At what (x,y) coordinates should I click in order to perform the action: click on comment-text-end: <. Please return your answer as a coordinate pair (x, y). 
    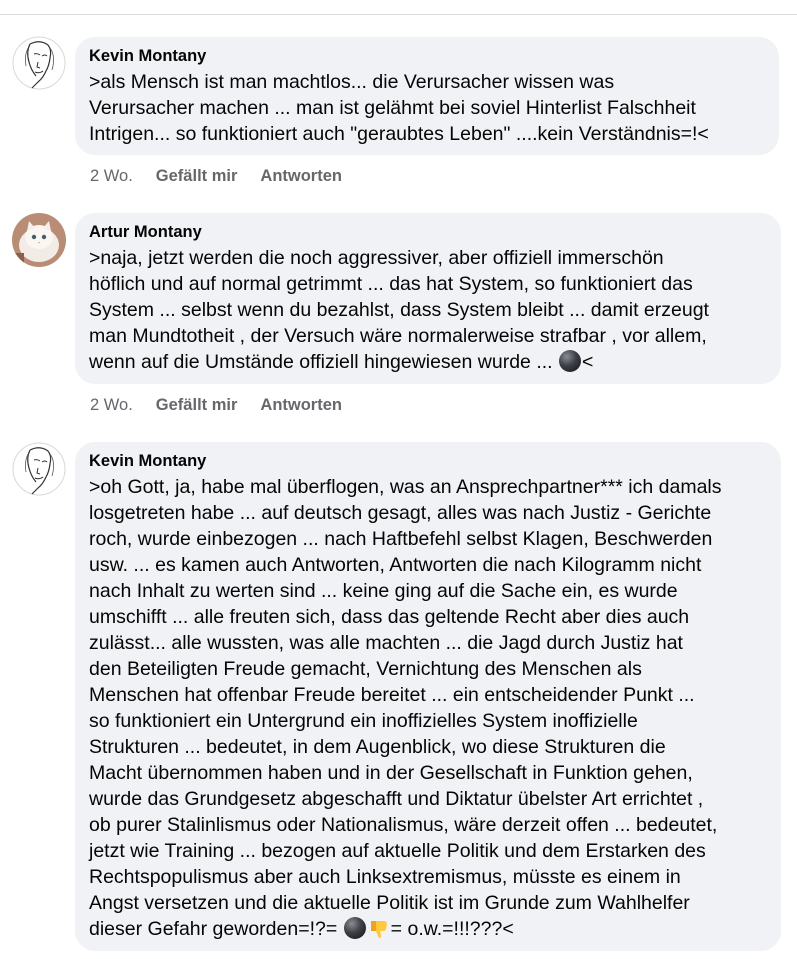
    Looking at the image, I should click on (588, 362).